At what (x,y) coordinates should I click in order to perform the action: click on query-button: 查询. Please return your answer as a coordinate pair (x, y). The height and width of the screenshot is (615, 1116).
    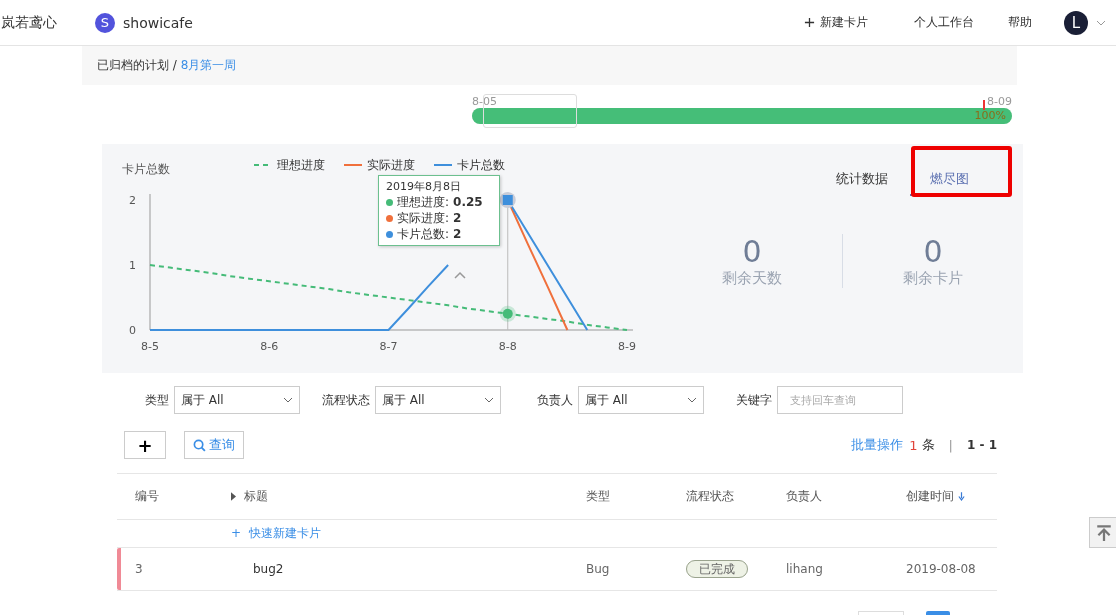
    Looking at the image, I should click on (214, 445).